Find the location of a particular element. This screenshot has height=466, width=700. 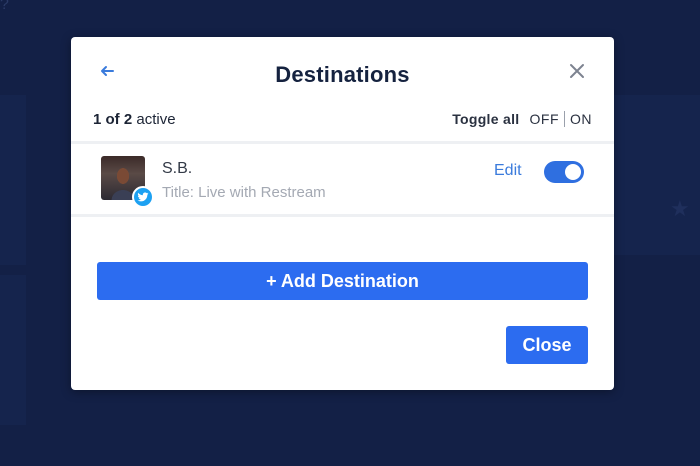

star-icon: ★ is located at coordinates (680, 208).